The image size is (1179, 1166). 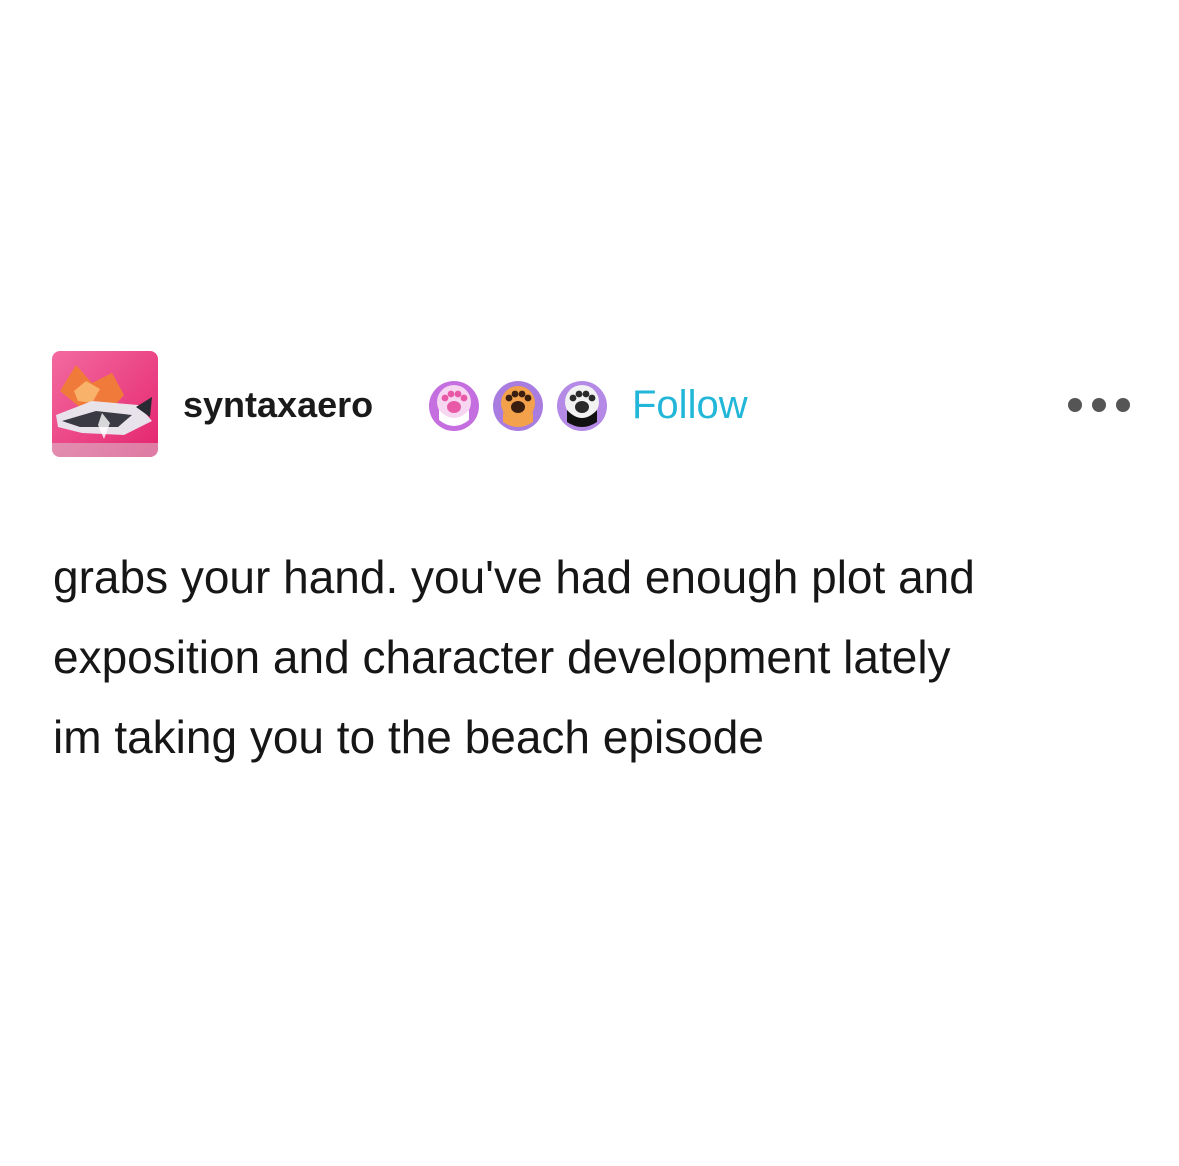 What do you see at coordinates (105, 404) in the screenshot?
I see `avatar` at bounding box center [105, 404].